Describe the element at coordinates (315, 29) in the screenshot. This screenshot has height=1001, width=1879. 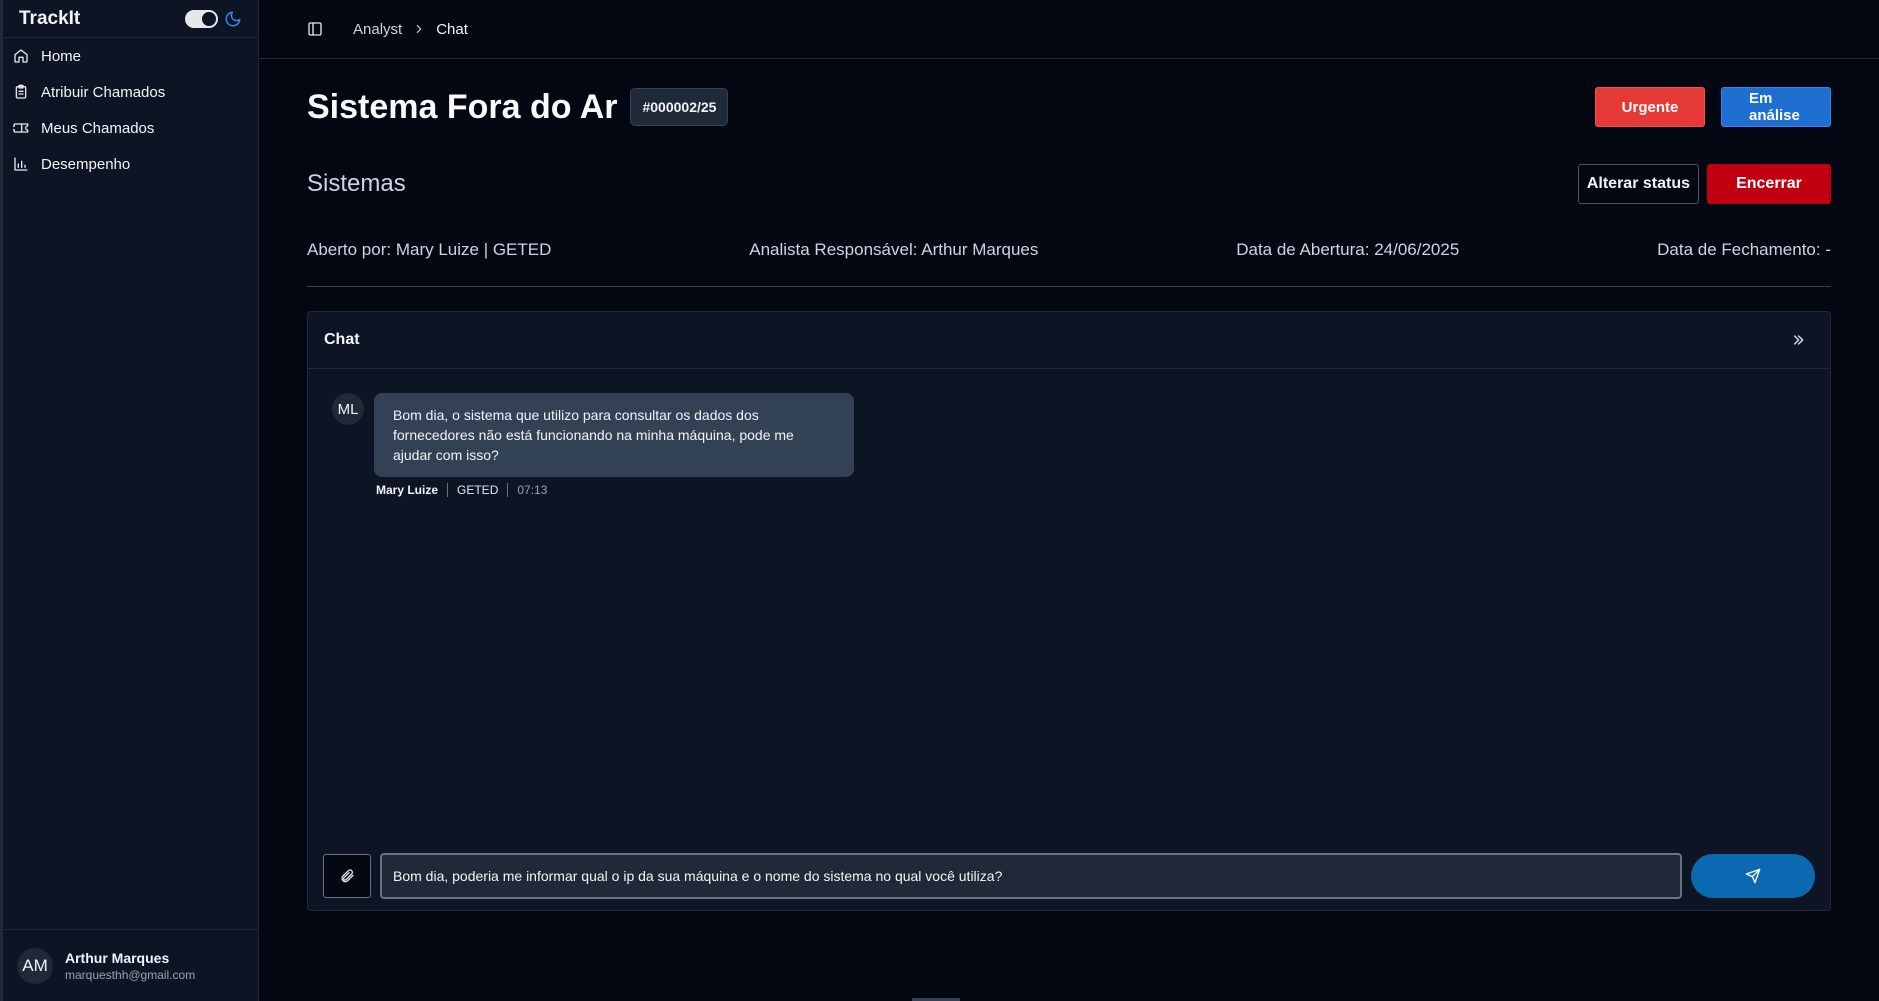
I see `sidebar-toggle-icon` at that location.